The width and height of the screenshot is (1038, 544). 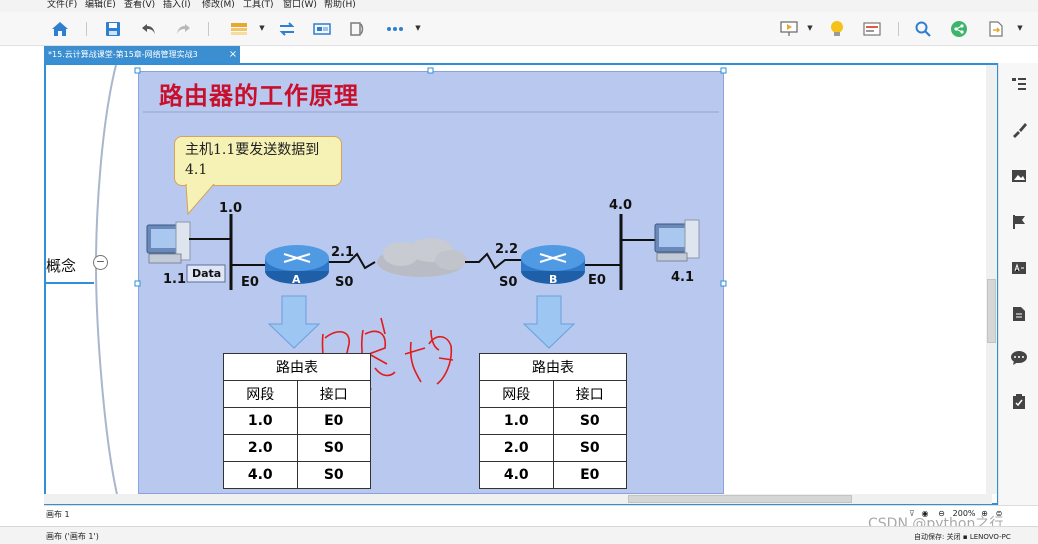 What do you see at coordinates (996, 29) in the screenshot?
I see `export-icon` at bounding box center [996, 29].